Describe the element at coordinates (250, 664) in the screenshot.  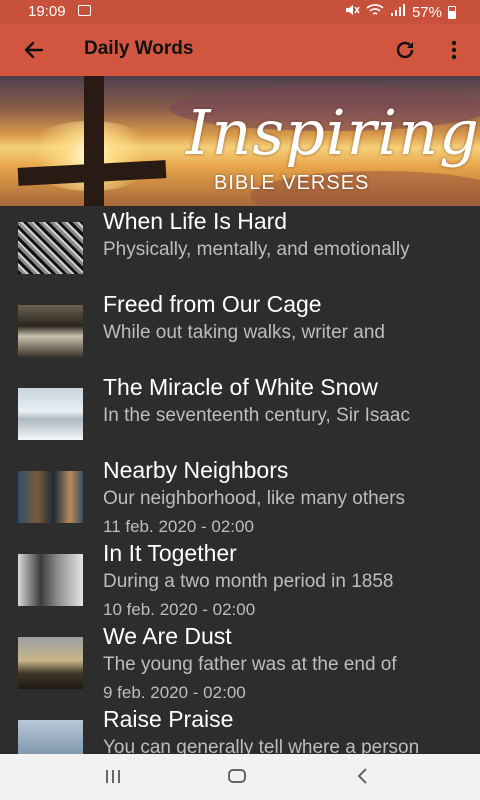
I see `item-description: The young father was at the end of` at that location.